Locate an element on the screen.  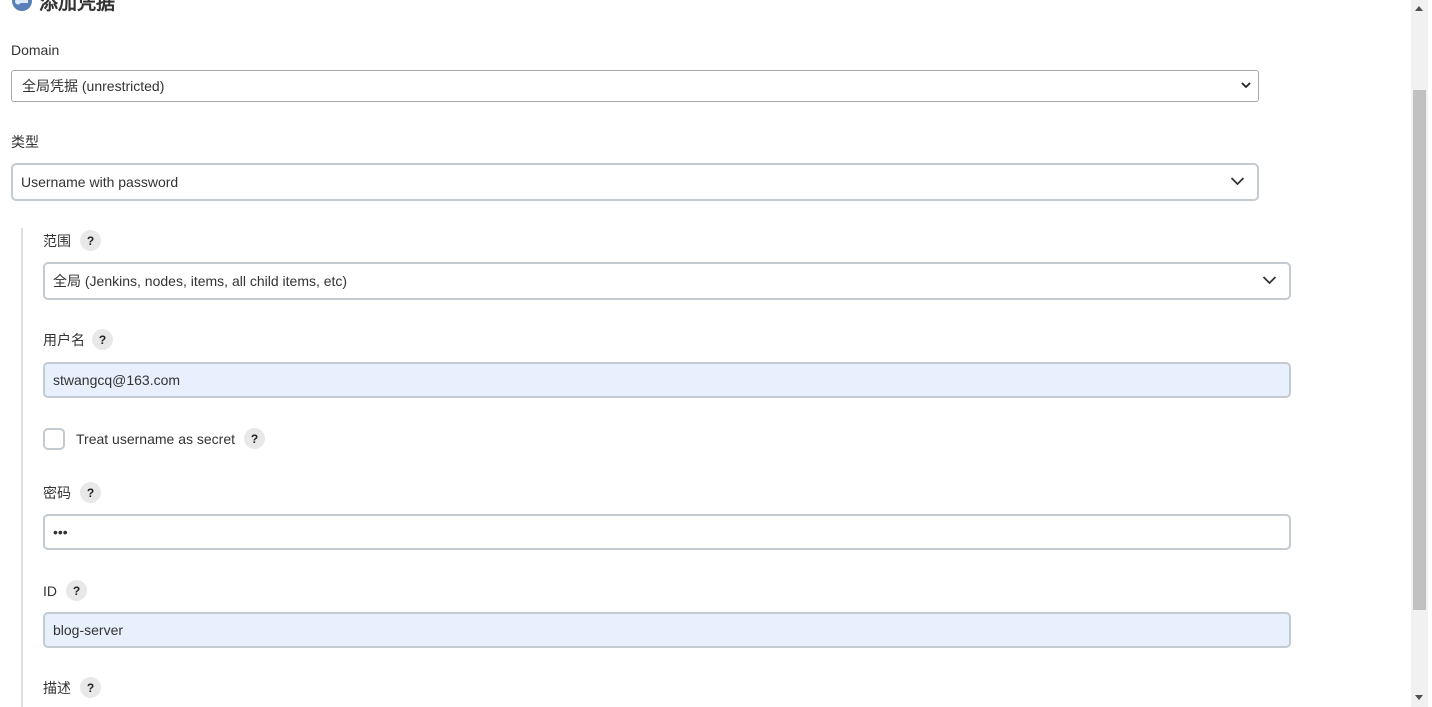
scroll-down-icon is located at coordinates (1419, 697).